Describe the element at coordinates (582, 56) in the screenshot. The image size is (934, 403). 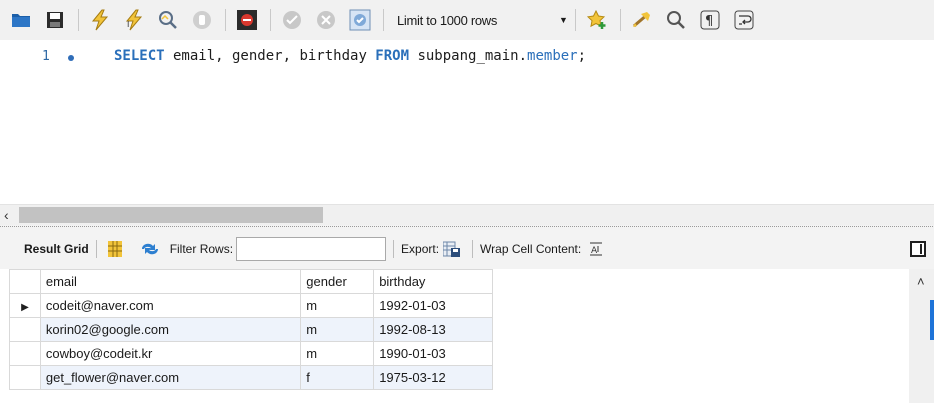
I see `statement-terminator: ;` at that location.